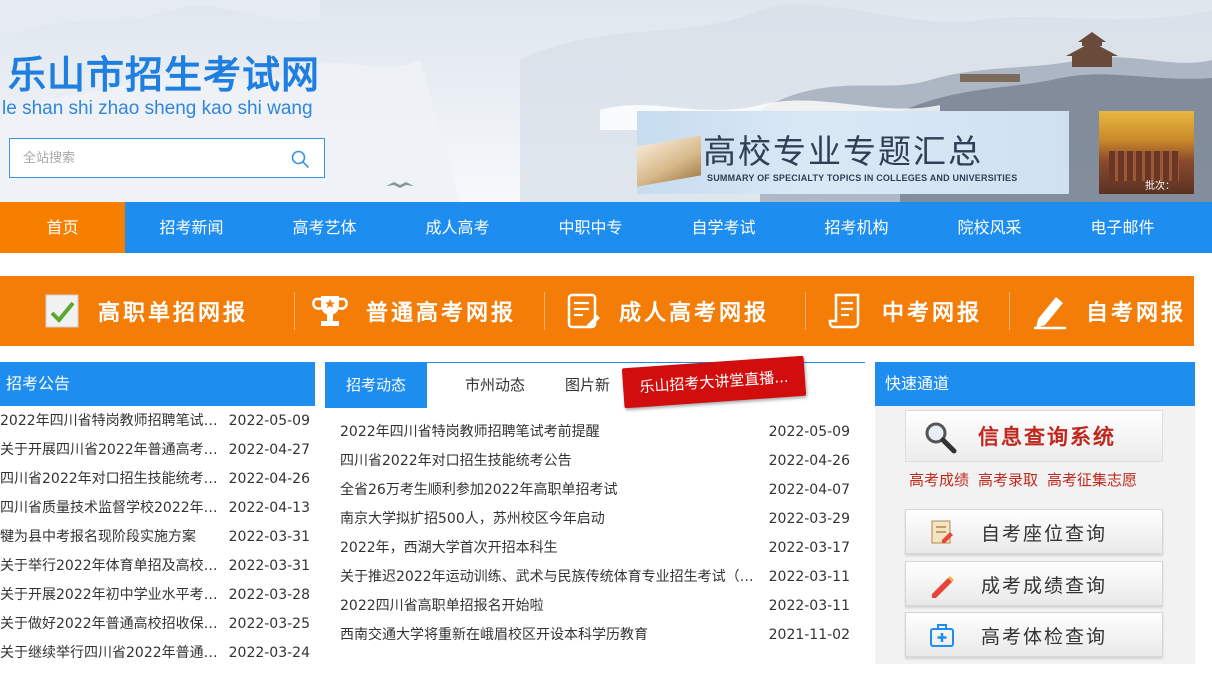 This screenshot has height=676, width=1212. What do you see at coordinates (330, 311) in the screenshot?
I see `trophy-icon` at bounding box center [330, 311].